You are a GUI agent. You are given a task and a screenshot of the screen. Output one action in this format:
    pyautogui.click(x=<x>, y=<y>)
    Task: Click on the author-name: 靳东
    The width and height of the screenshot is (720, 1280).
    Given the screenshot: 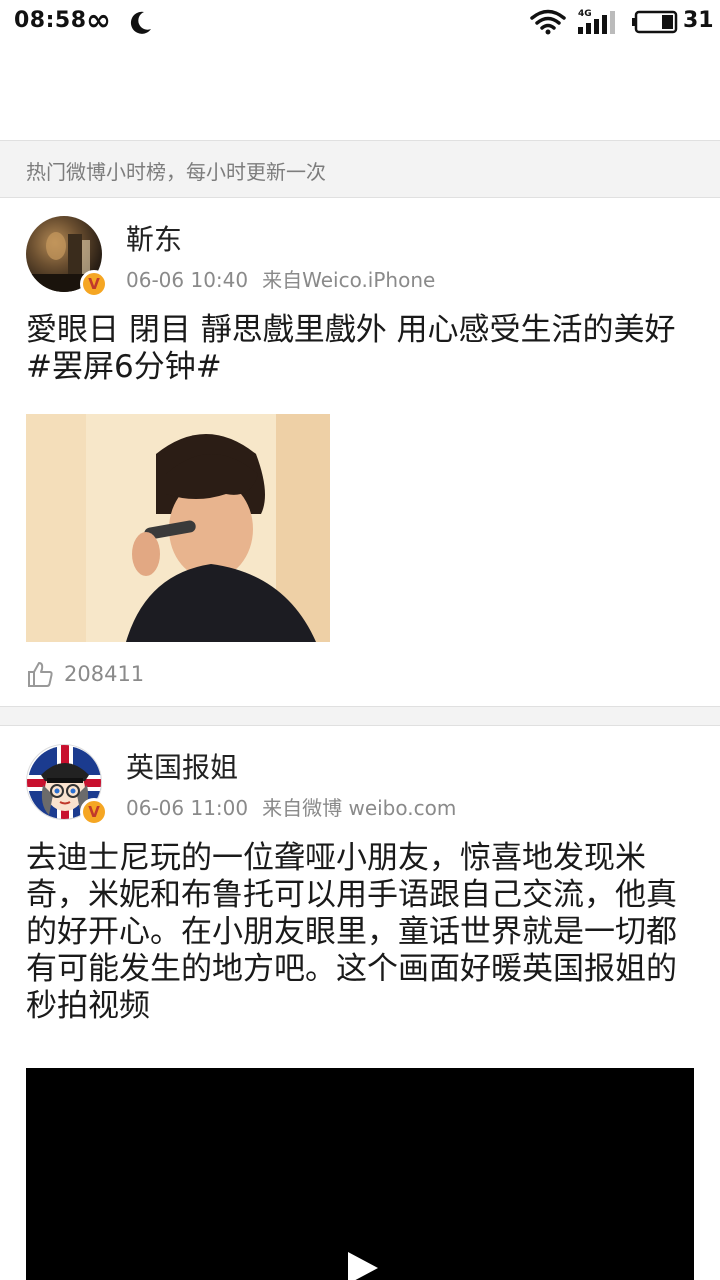 What is the action you would take?
    pyautogui.click(x=154, y=238)
    